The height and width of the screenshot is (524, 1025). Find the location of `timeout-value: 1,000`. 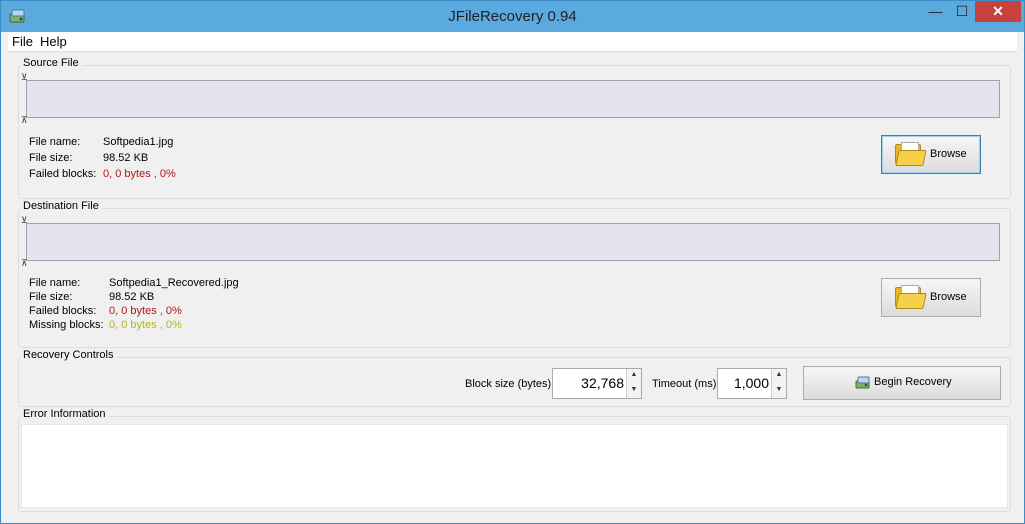

timeout-value: 1,000 is located at coordinates (751, 383).